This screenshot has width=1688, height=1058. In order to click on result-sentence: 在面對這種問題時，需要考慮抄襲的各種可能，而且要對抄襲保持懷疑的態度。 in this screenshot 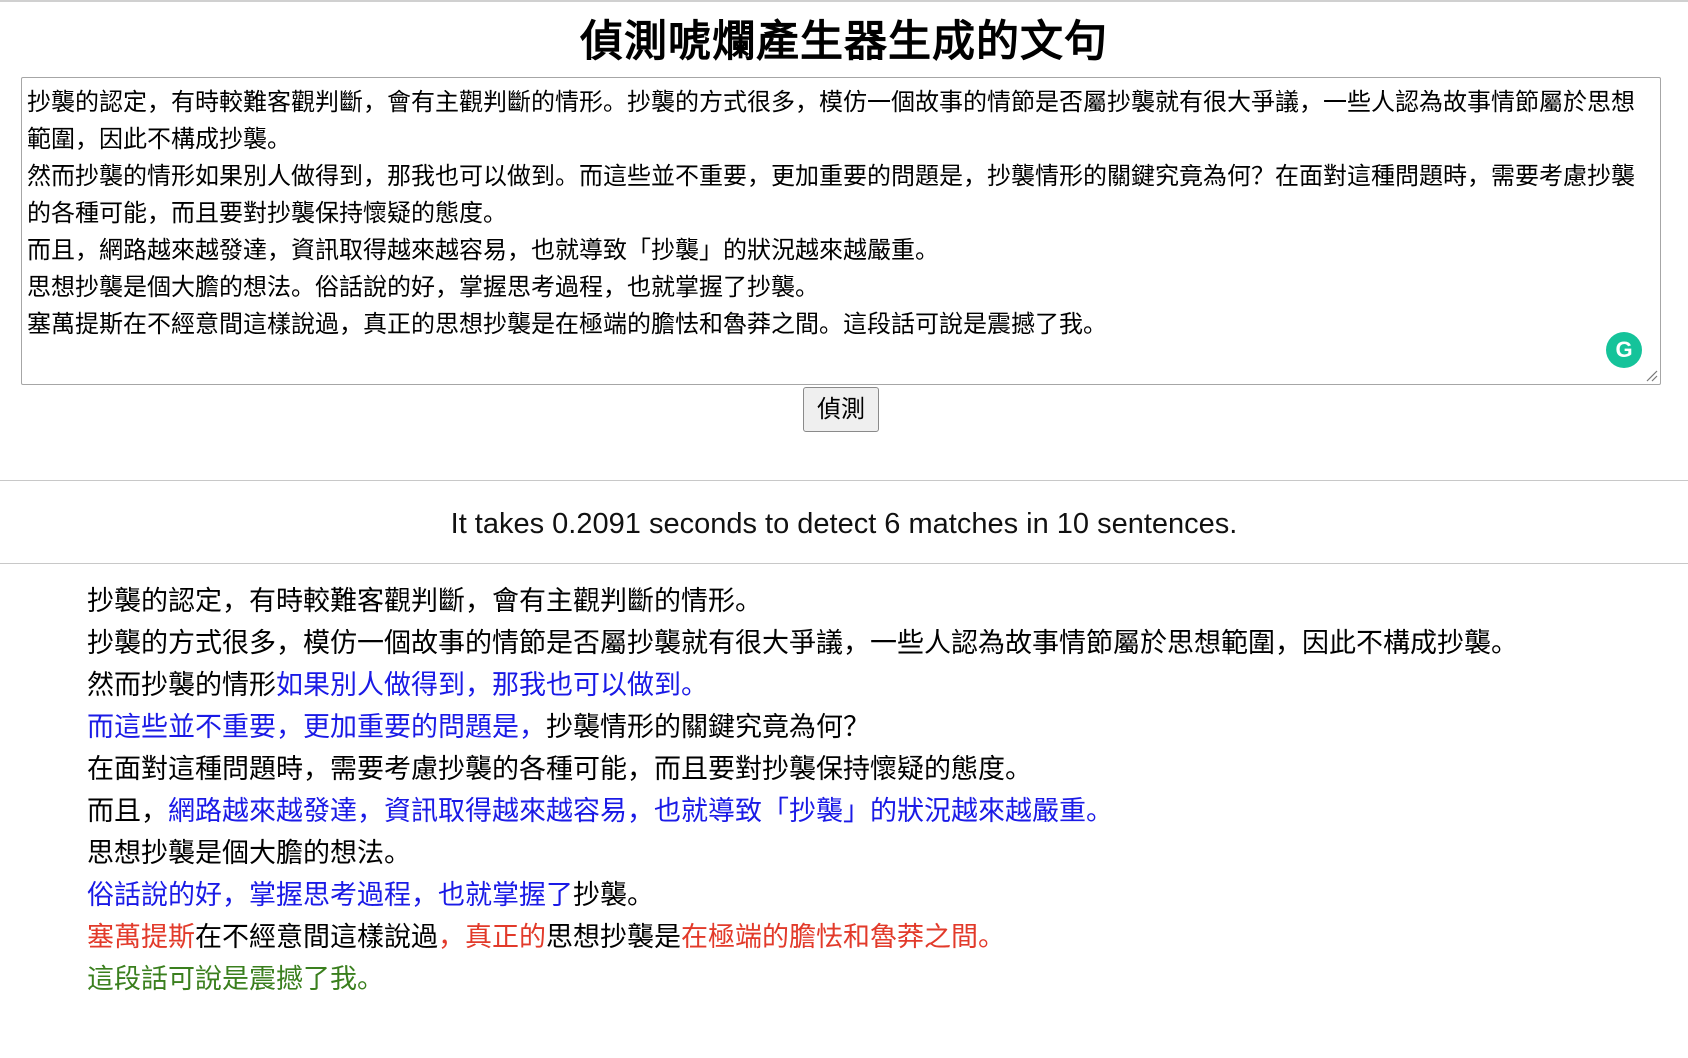, I will do `click(842, 770)`.